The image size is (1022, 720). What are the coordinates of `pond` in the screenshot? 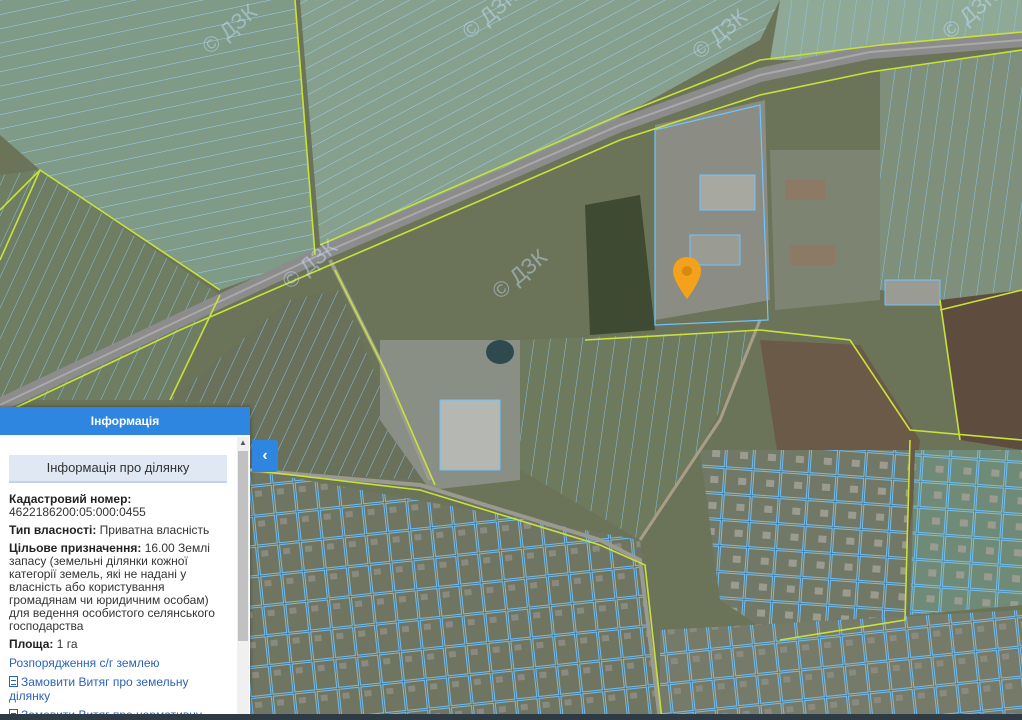 It's located at (500, 352).